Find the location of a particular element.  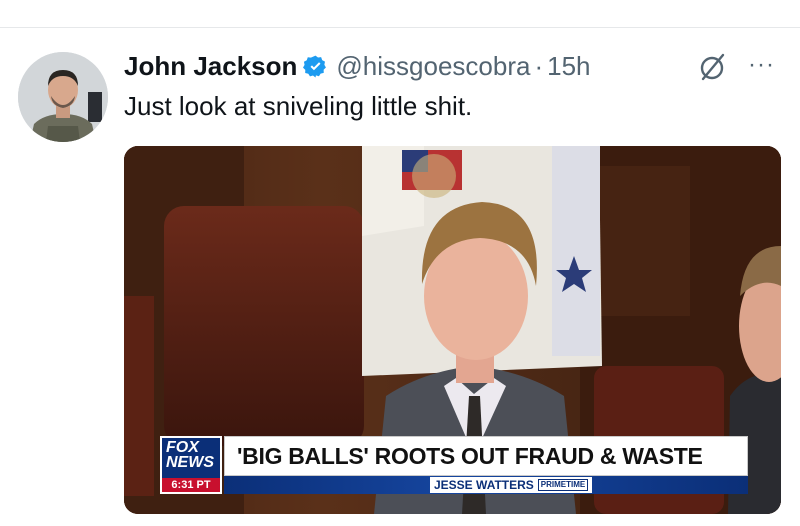

tweet-header: John Jackson @hissgoescobra · 15h is located at coordinates (357, 66).